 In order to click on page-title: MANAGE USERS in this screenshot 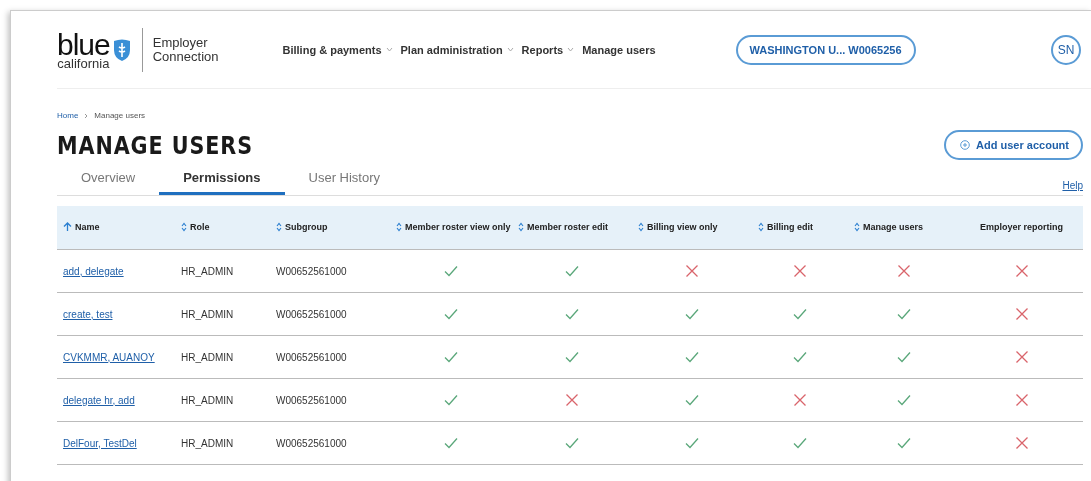, I will do `click(155, 145)`.